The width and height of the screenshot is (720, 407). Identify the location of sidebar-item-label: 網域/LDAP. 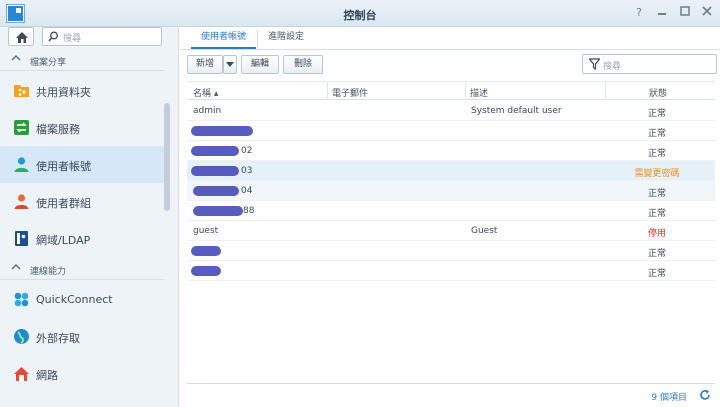
(63, 240).